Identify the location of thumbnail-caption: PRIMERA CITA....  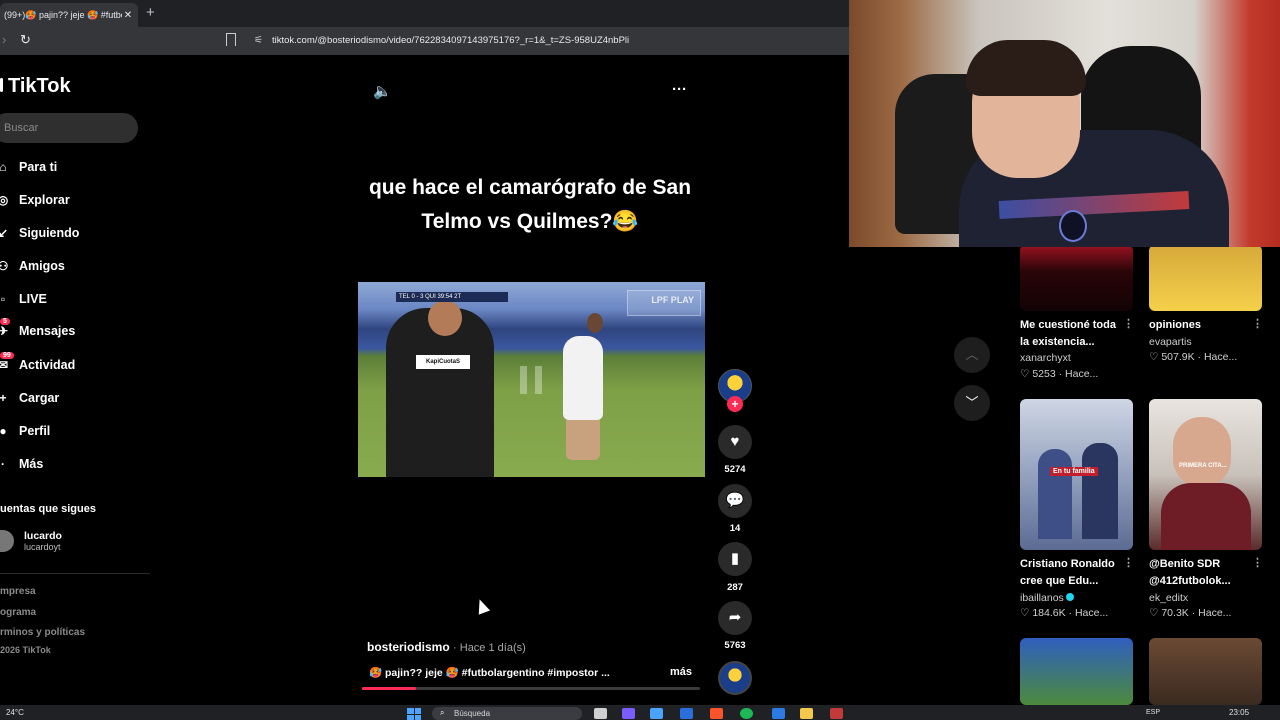
(1203, 466).